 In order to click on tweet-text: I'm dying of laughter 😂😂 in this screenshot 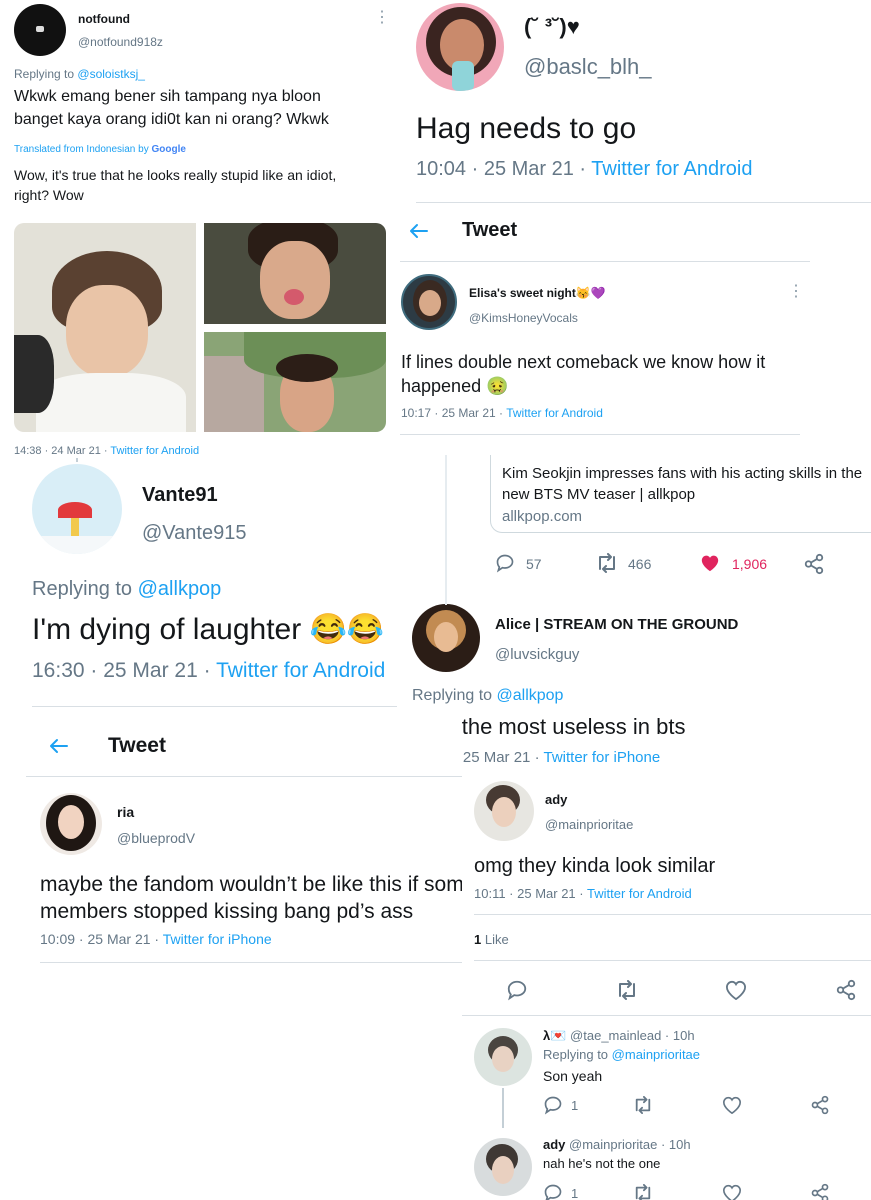, I will do `click(208, 629)`.